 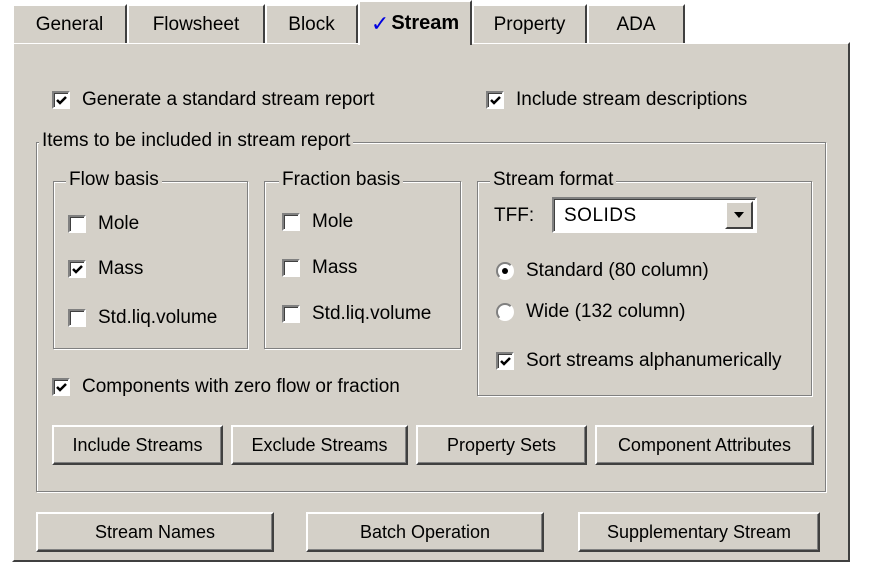 I want to click on stream-format-legend: Stream format, so click(x=553, y=180).